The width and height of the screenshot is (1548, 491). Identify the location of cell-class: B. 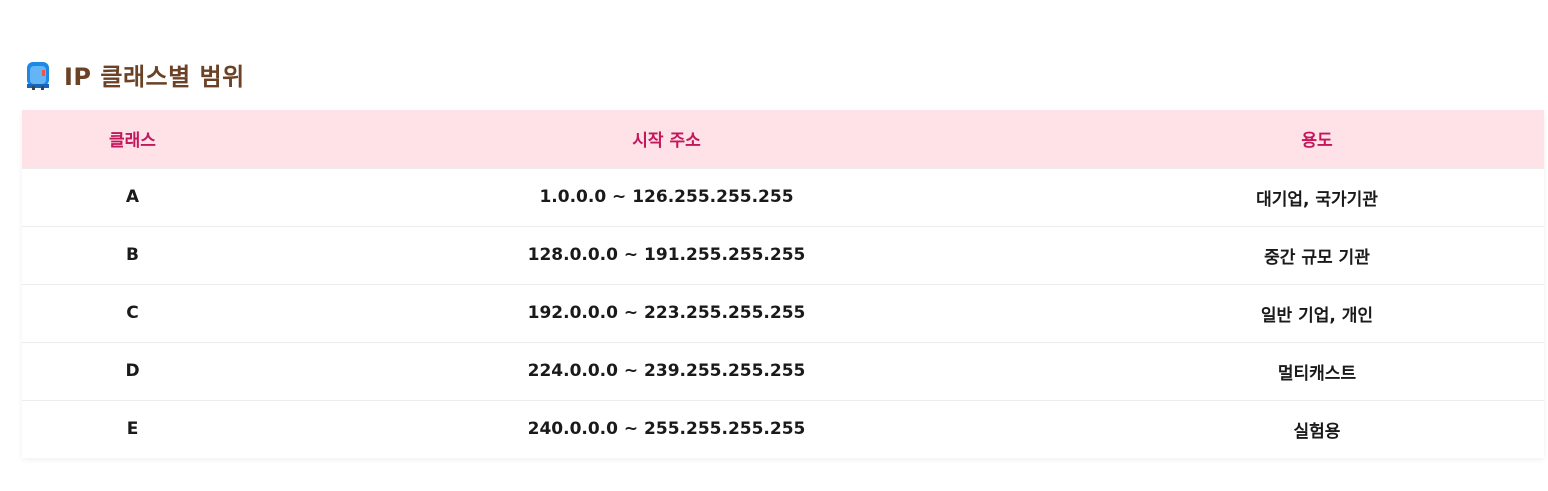
(132, 255).